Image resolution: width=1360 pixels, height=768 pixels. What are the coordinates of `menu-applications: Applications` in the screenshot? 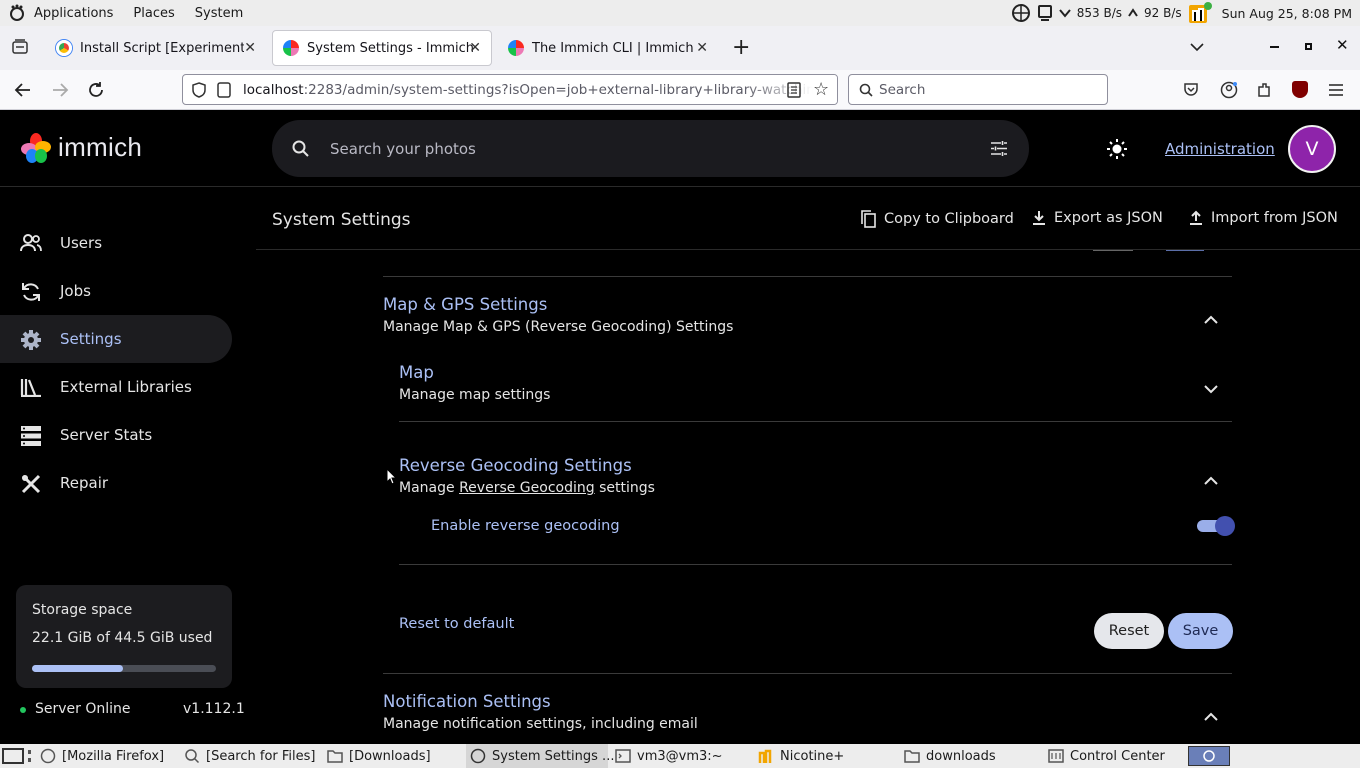 It's located at (73, 13).